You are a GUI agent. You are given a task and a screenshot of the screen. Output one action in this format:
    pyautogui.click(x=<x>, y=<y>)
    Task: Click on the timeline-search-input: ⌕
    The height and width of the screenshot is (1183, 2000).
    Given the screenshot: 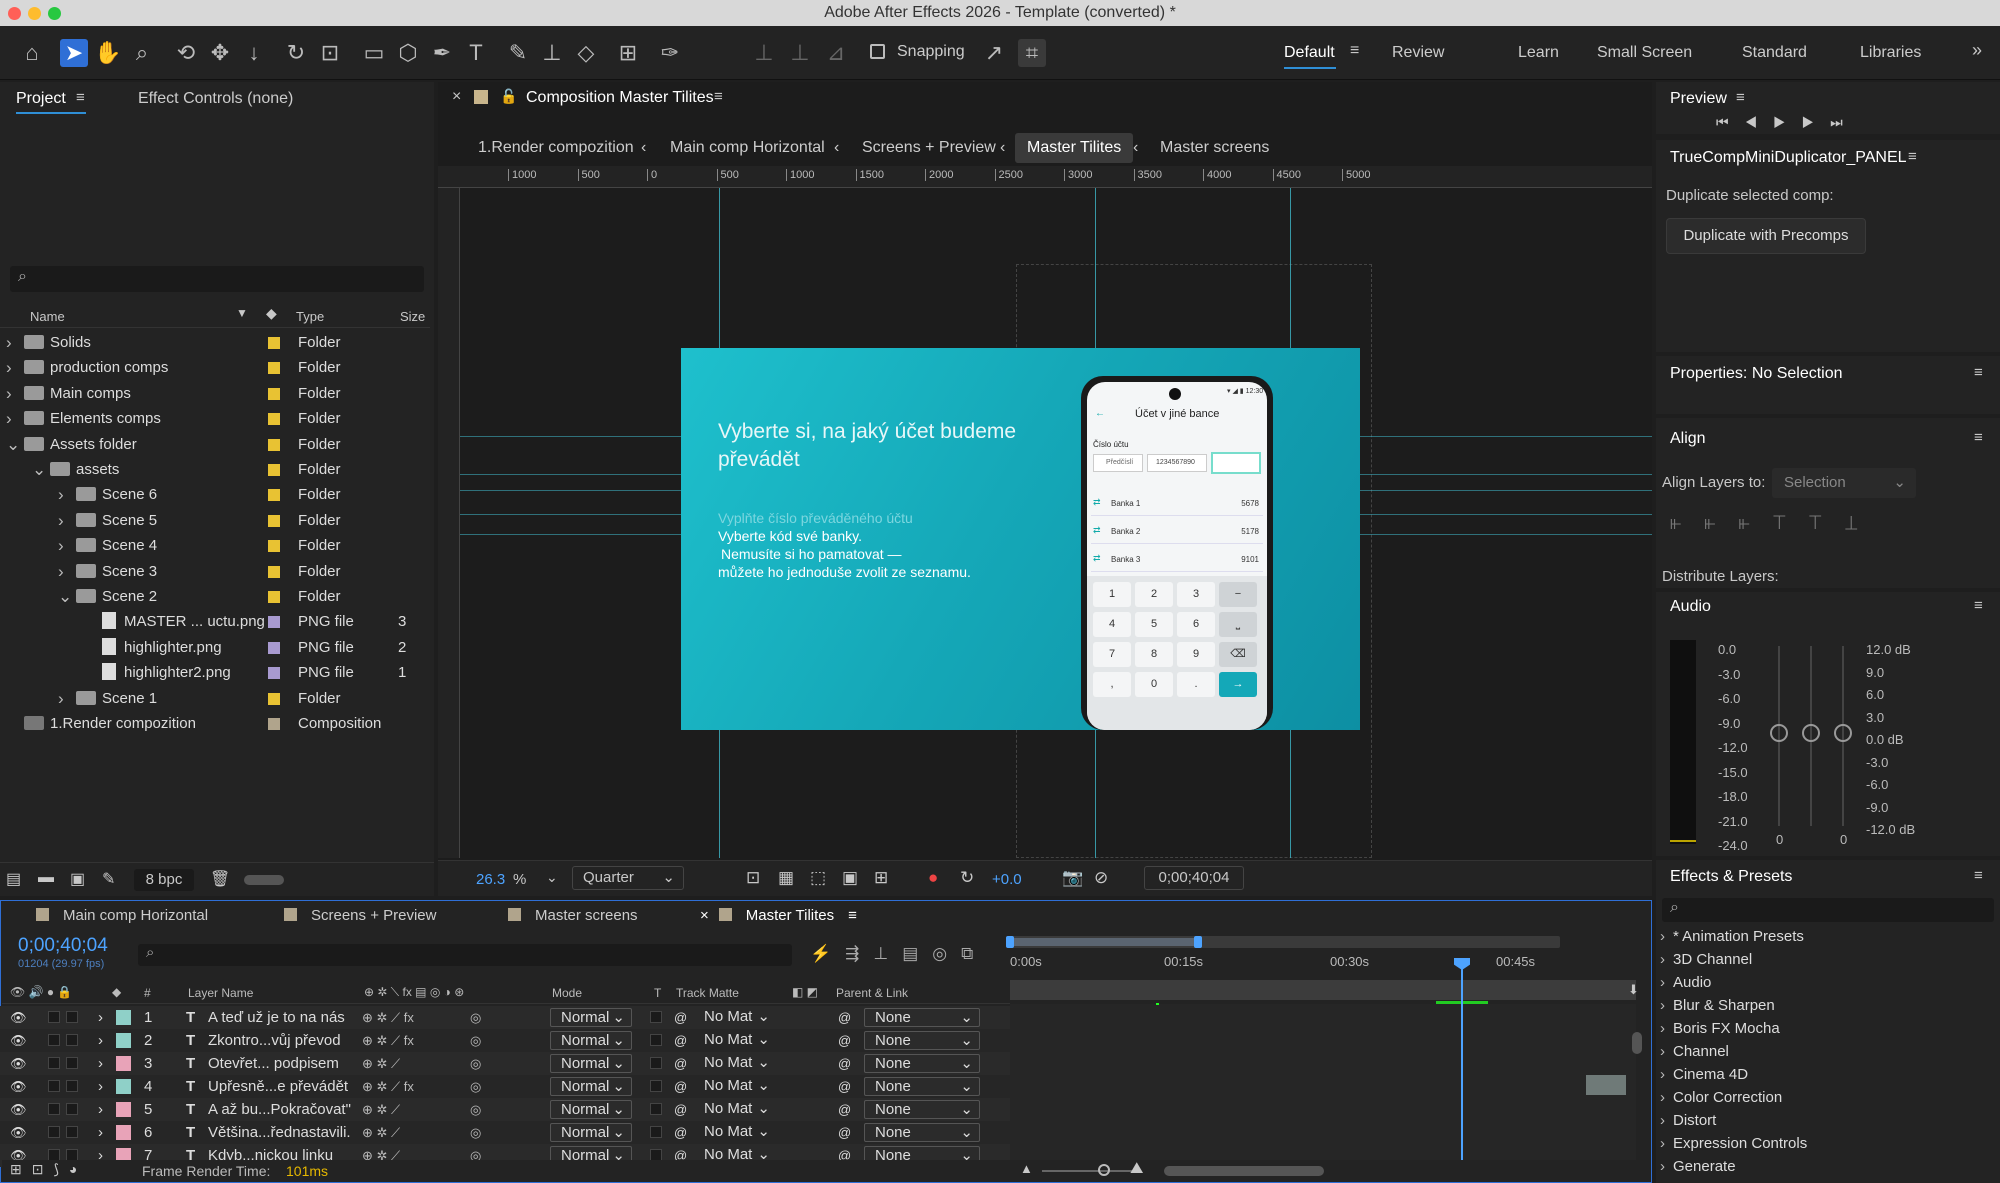 What is the action you would take?
    pyautogui.click(x=465, y=955)
    